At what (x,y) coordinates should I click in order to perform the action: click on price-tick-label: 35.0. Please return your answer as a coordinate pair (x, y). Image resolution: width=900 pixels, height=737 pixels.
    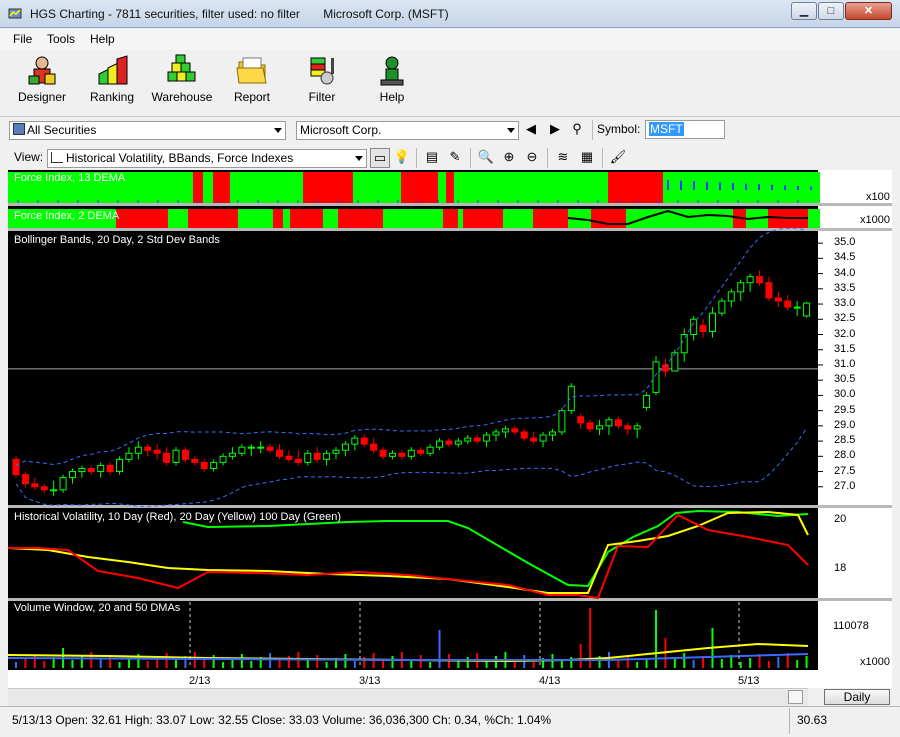
    Looking at the image, I should click on (845, 242).